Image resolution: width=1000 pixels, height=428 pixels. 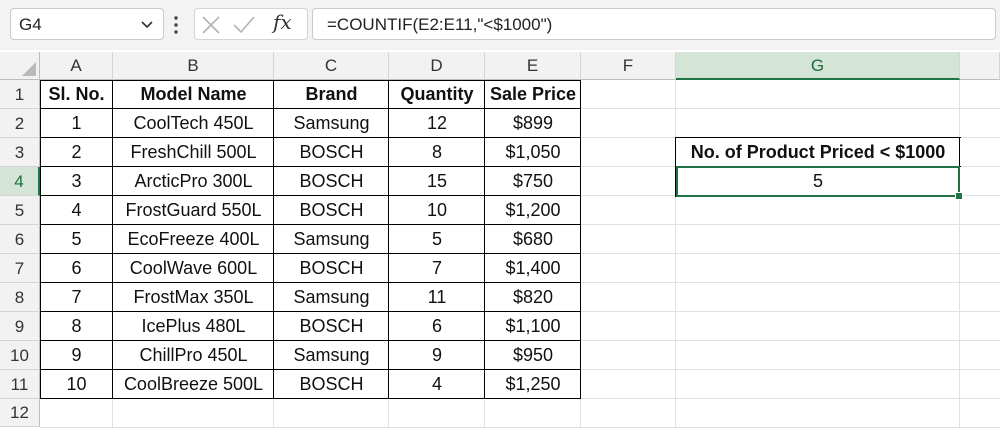 What do you see at coordinates (533, 94) in the screenshot?
I see `table-header-cell: Sale Price` at bounding box center [533, 94].